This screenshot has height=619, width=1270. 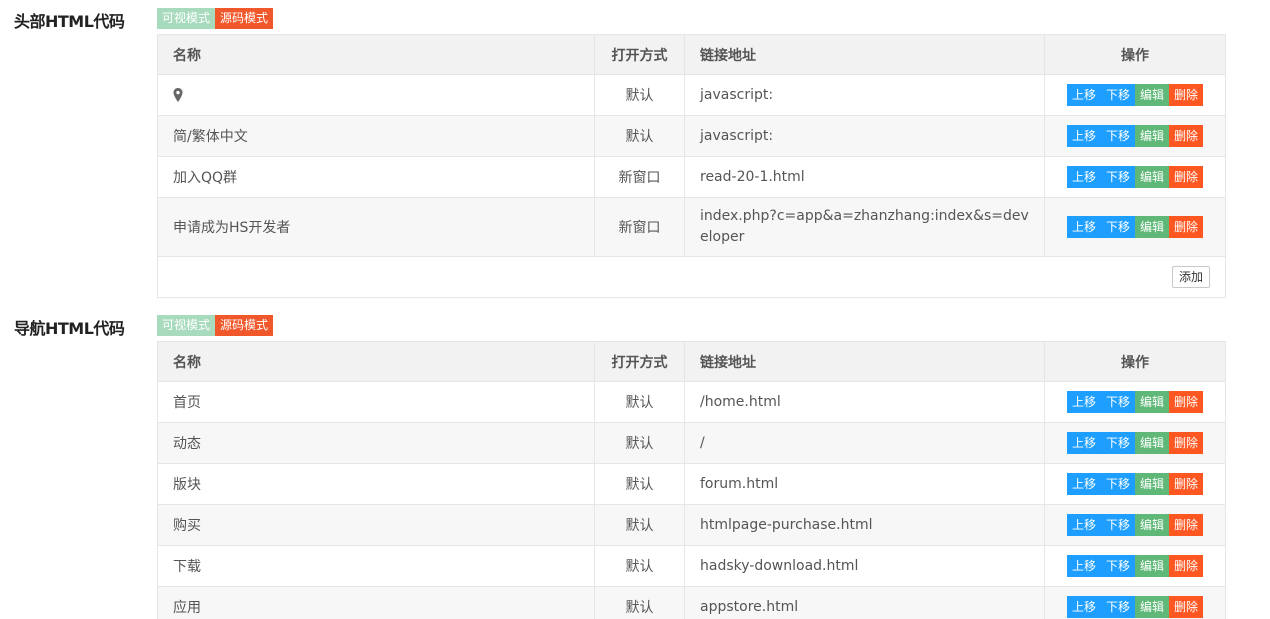 I want to click on row-name, so click(x=376, y=95).